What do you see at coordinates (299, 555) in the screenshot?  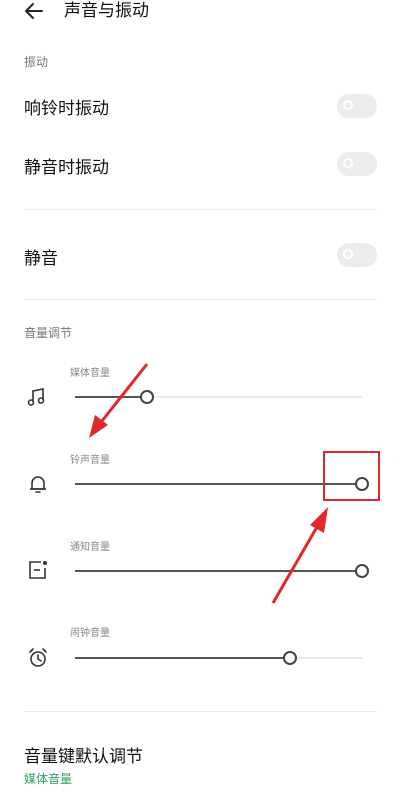 I see `arrow-to-ringtone-thumb` at bounding box center [299, 555].